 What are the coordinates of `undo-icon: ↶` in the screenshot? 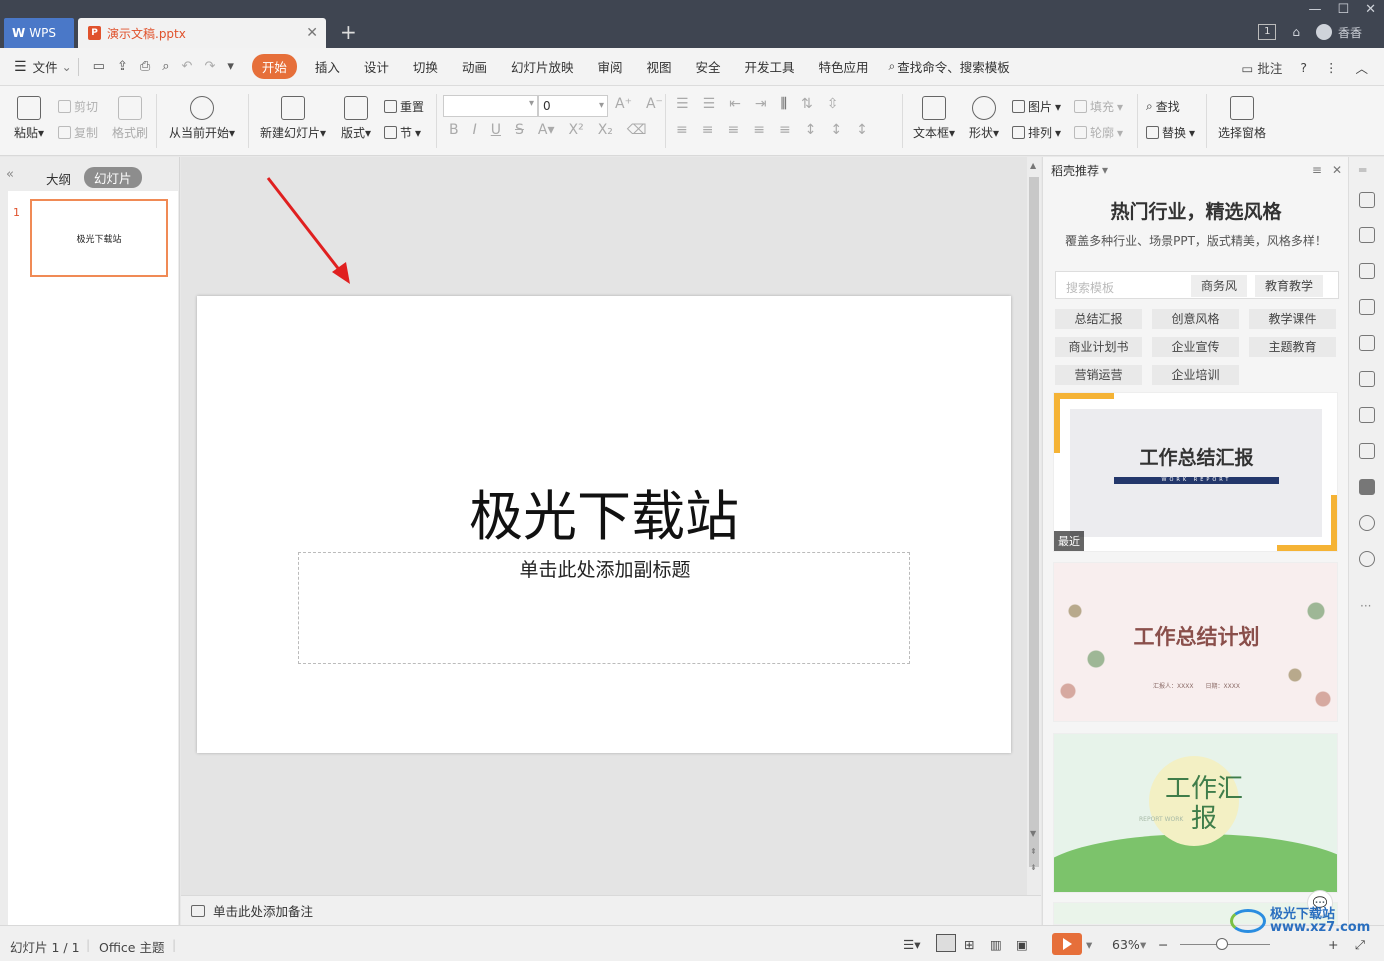 It's located at (187, 66).